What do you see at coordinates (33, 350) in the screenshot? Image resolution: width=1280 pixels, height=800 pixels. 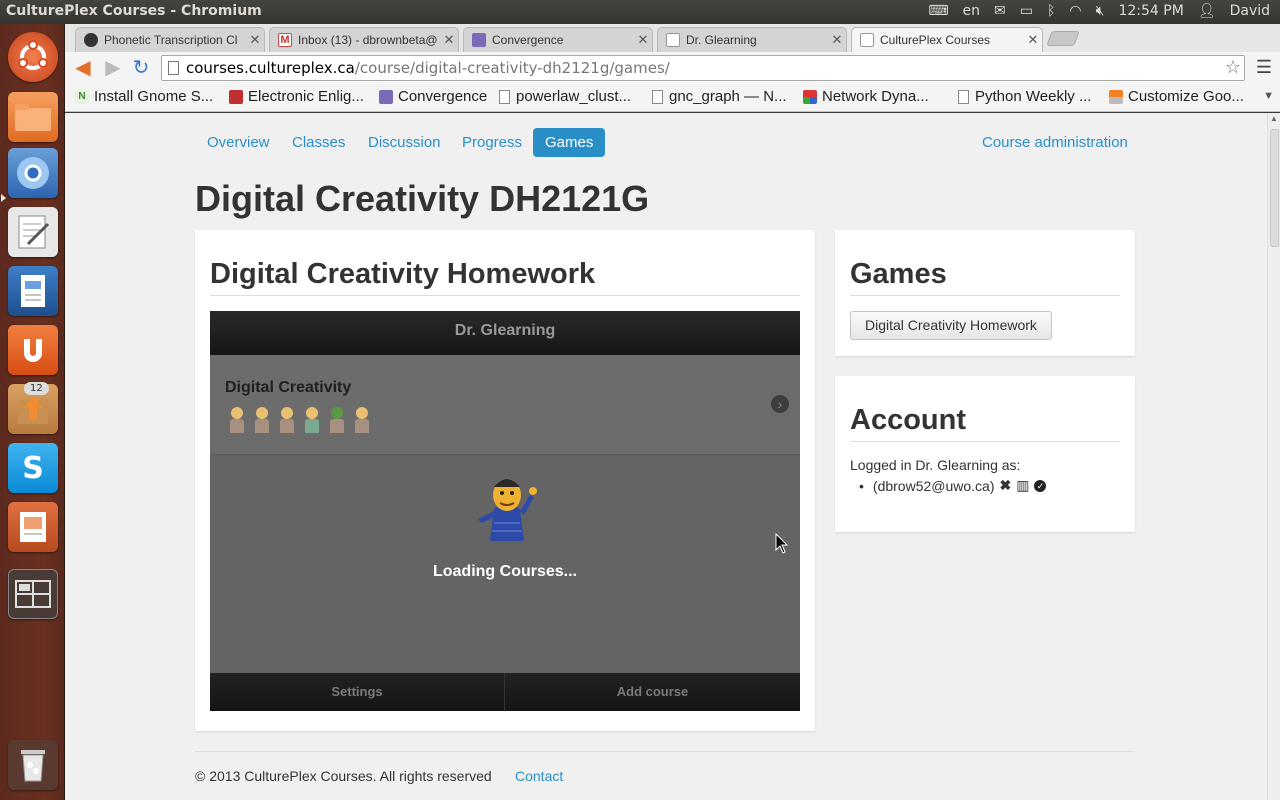 I see `ubuntu-software-center-icon` at bounding box center [33, 350].